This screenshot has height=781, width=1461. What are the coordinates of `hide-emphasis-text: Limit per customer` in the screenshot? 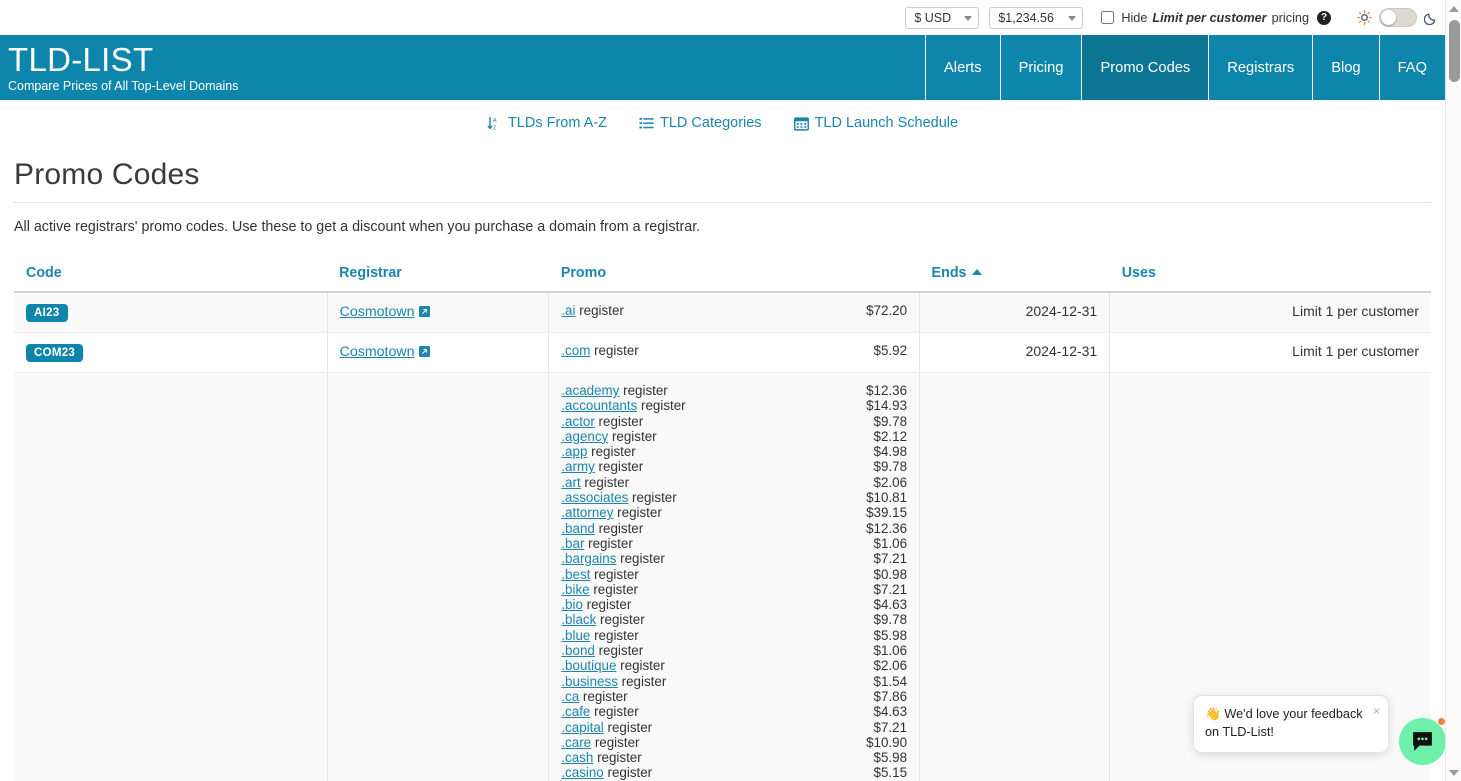 It's located at (1209, 17).